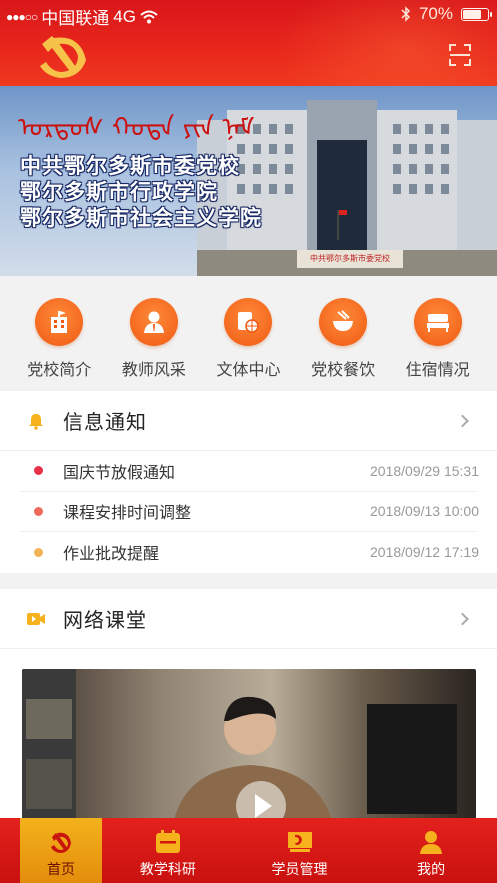  What do you see at coordinates (299, 869) in the screenshot?
I see `tab-label: 学员管理` at bounding box center [299, 869].